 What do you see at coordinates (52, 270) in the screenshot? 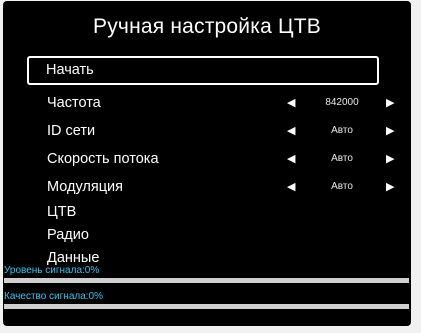
I see `signal-level-label: Уровень сигнала:0%` at bounding box center [52, 270].